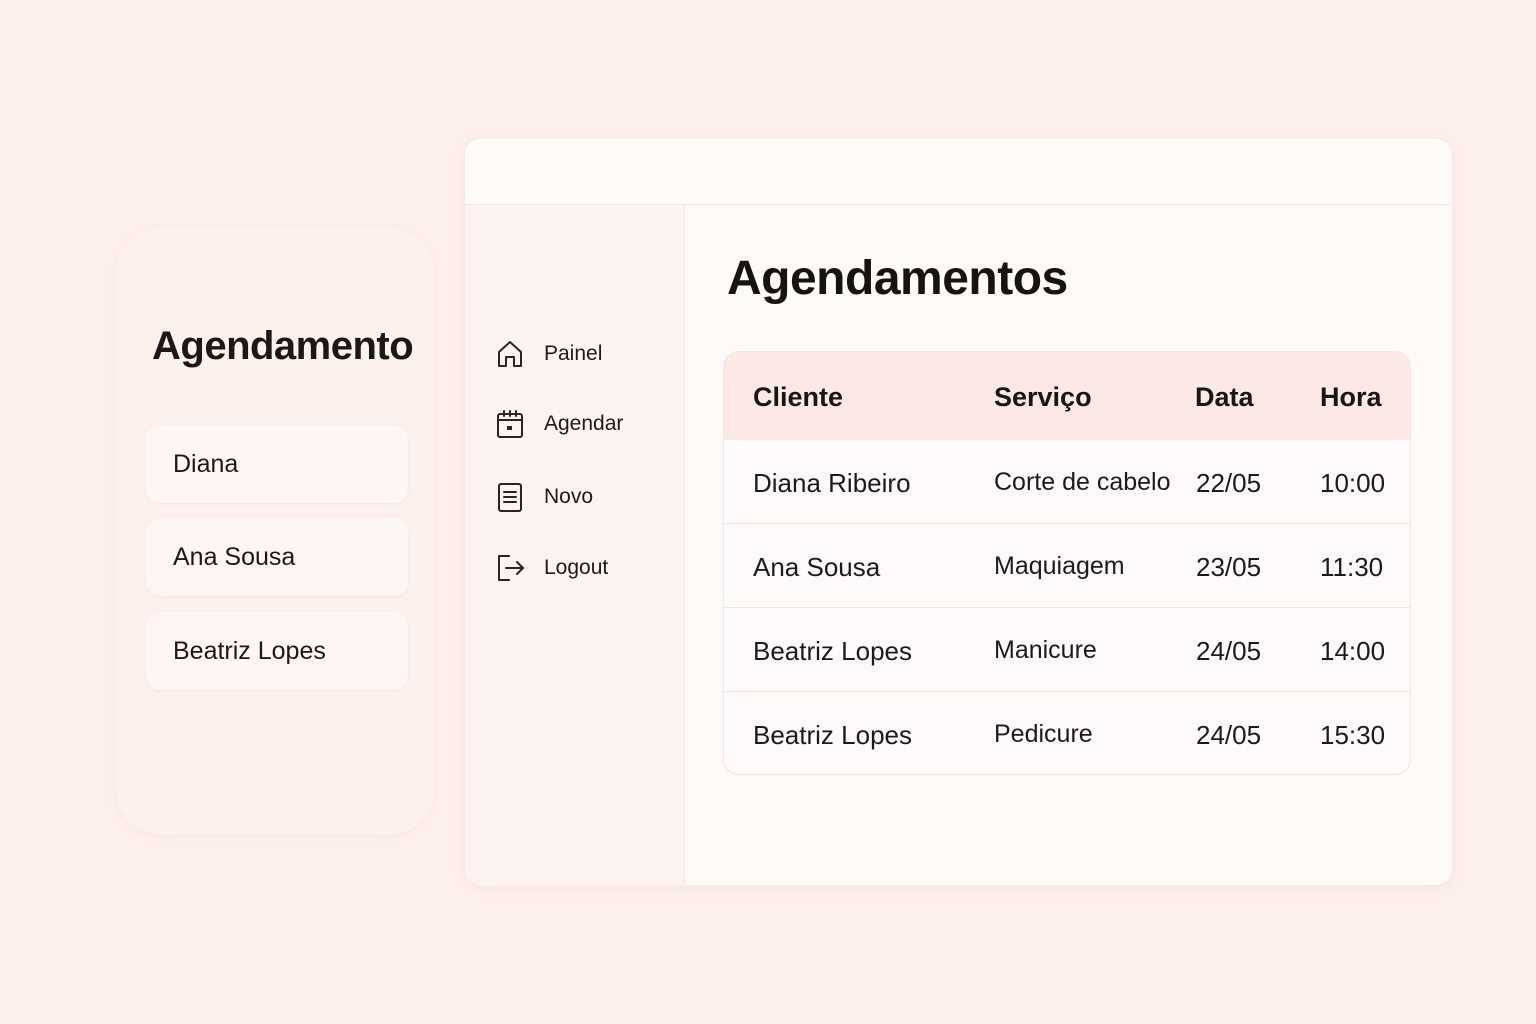 The width and height of the screenshot is (1536, 1024). What do you see at coordinates (576, 567) in the screenshot?
I see `sidebar-item-label: Logout` at bounding box center [576, 567].